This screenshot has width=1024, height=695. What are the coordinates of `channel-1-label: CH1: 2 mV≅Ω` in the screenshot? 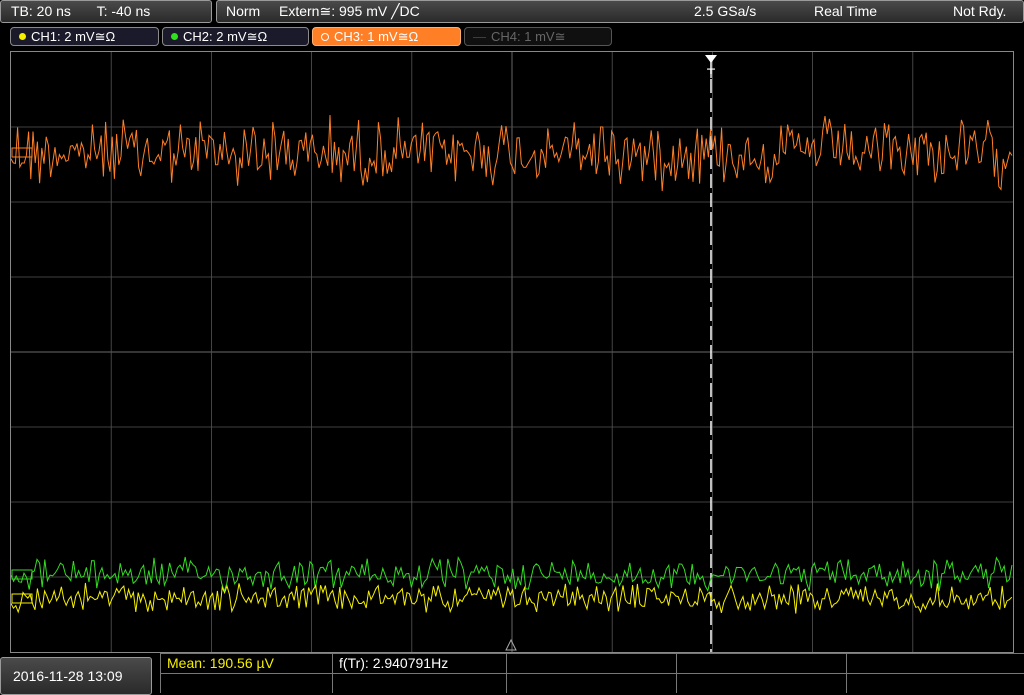 It's located at (73, 36).